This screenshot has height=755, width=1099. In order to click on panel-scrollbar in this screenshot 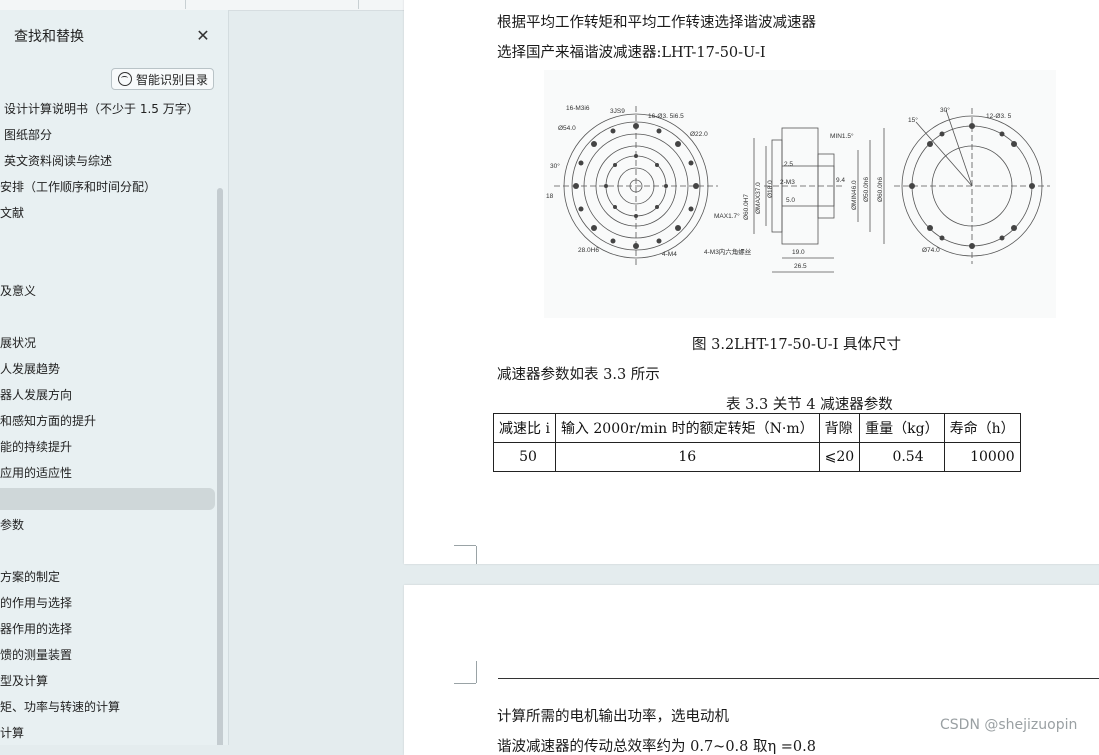, I will do `click(220, 466)`.